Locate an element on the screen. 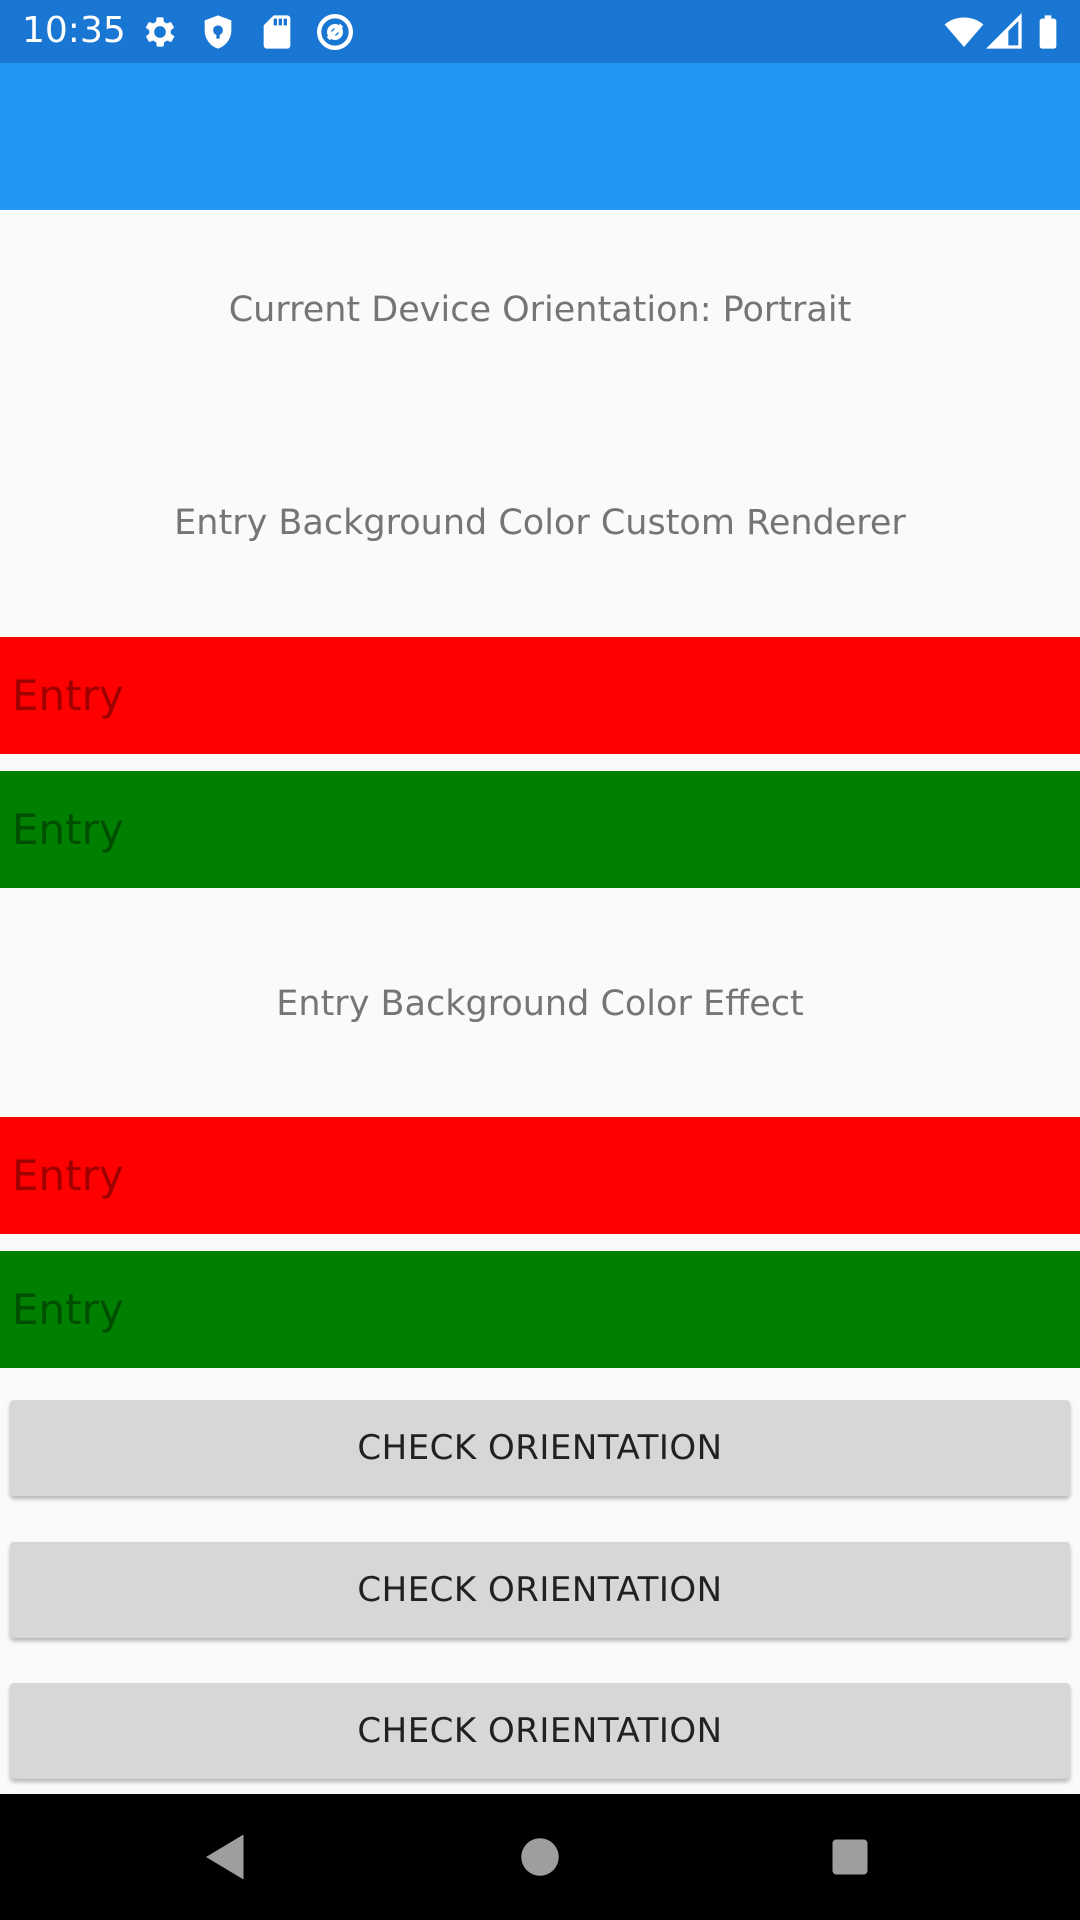 Image resolution: width=1080 pixels, height=1920 pixels. back-icon is located at coordinates (226, 1857).